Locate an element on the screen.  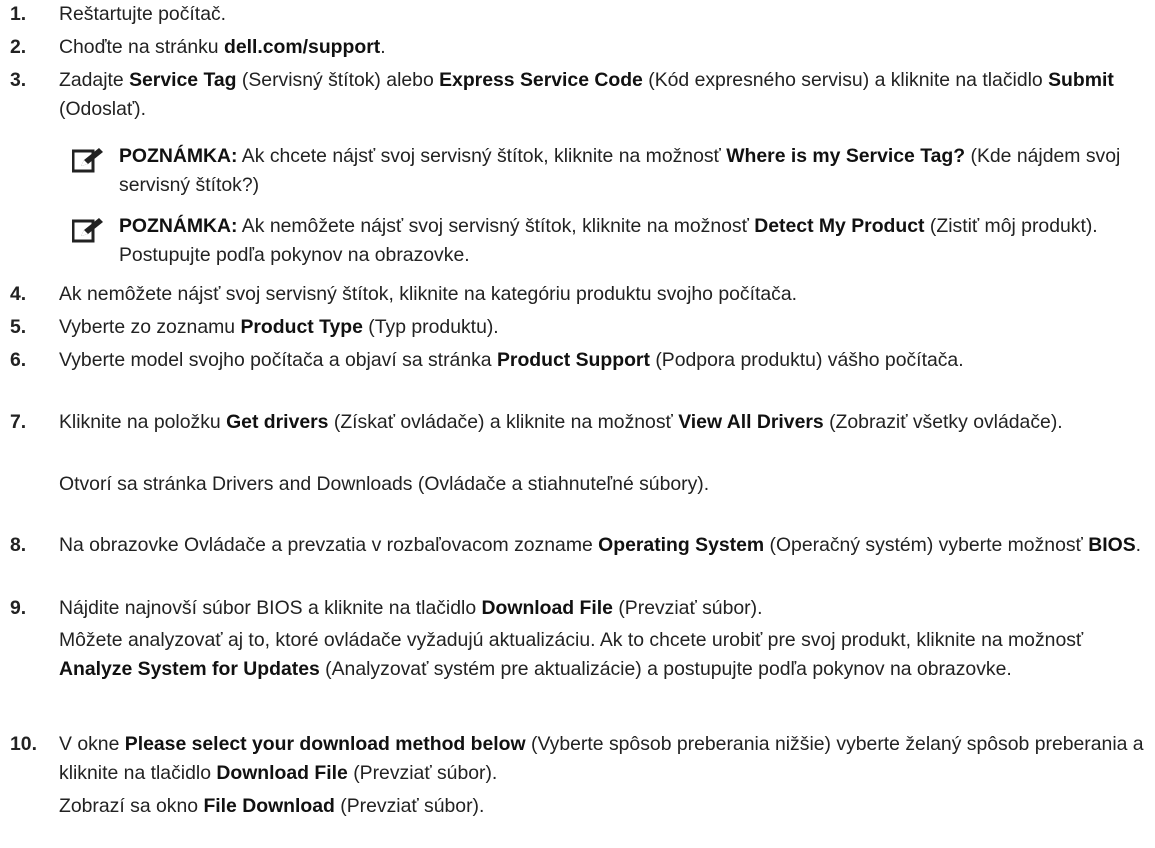
bold-term: Get drivers is located at coordinates (277, 422).